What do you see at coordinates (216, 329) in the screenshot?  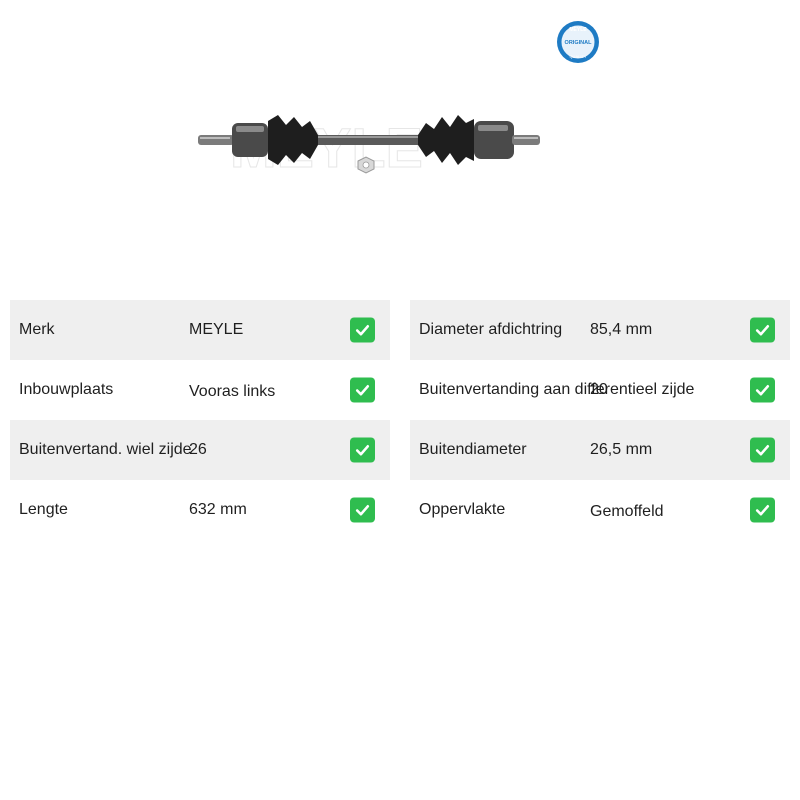 I see `spec-value: MEYLE` at bounding box center [216, 329].